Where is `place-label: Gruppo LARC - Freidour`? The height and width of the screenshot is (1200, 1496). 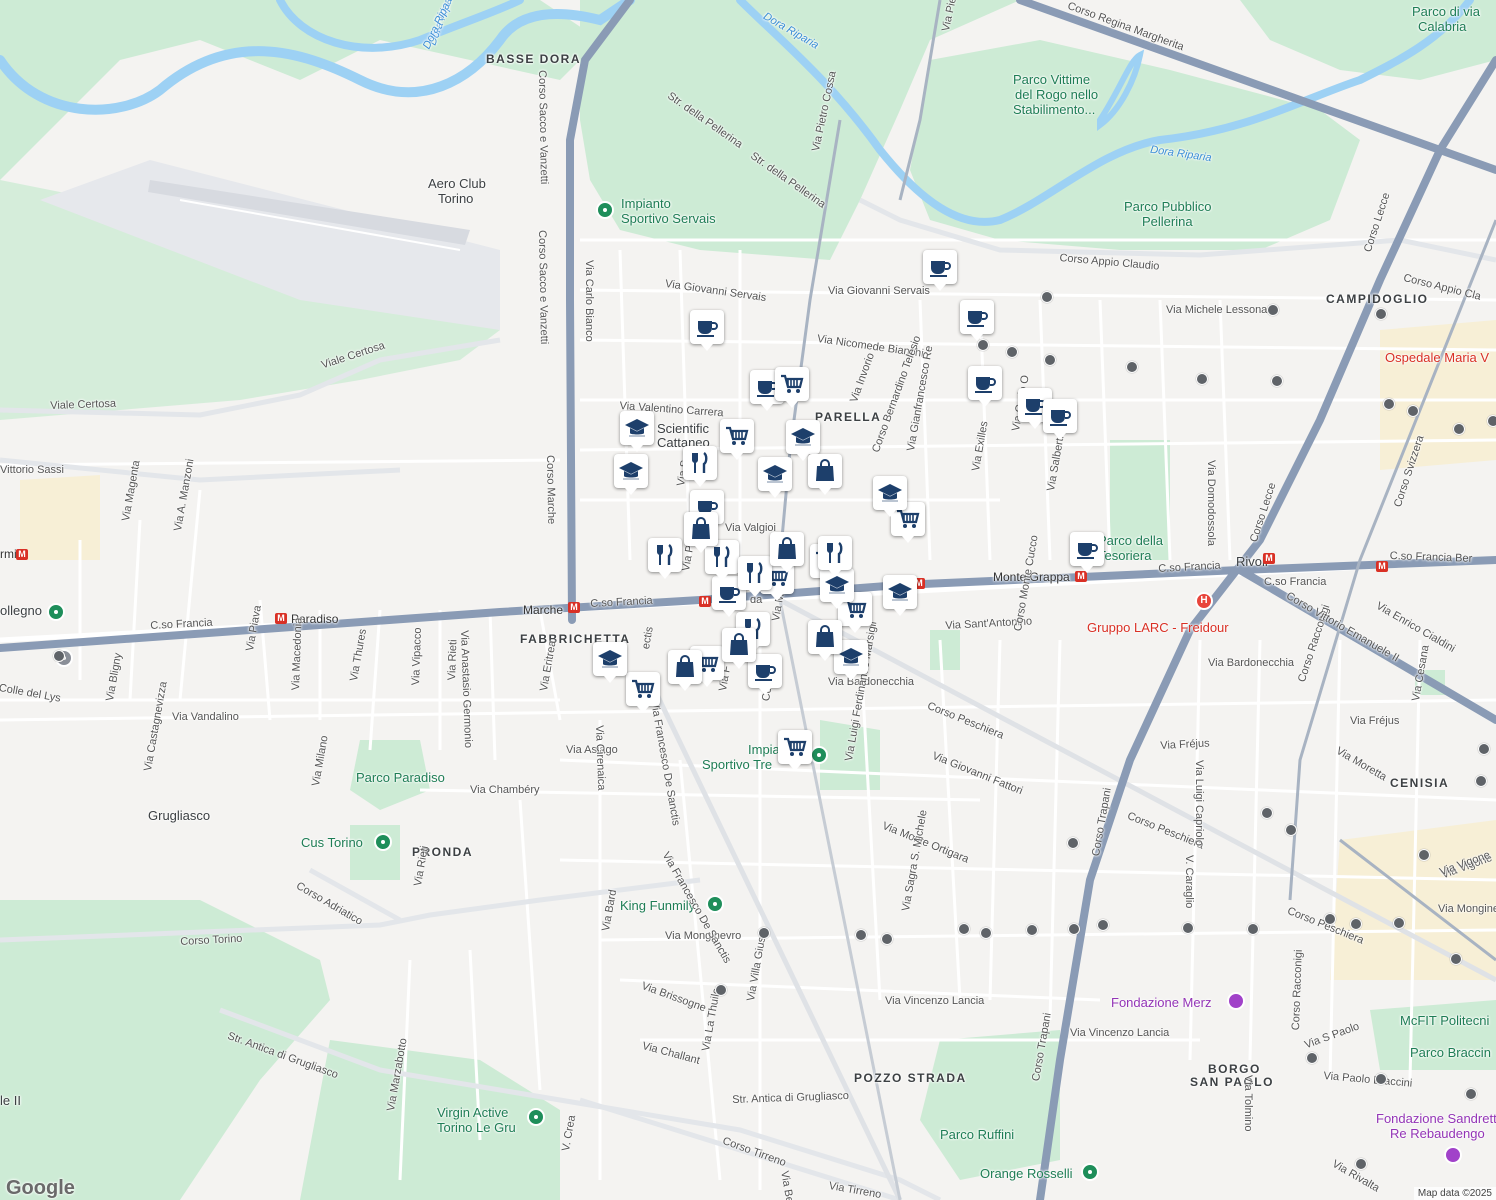
place-label: Gruppo LARC - Freidour is located at coordinates (1158, 627).